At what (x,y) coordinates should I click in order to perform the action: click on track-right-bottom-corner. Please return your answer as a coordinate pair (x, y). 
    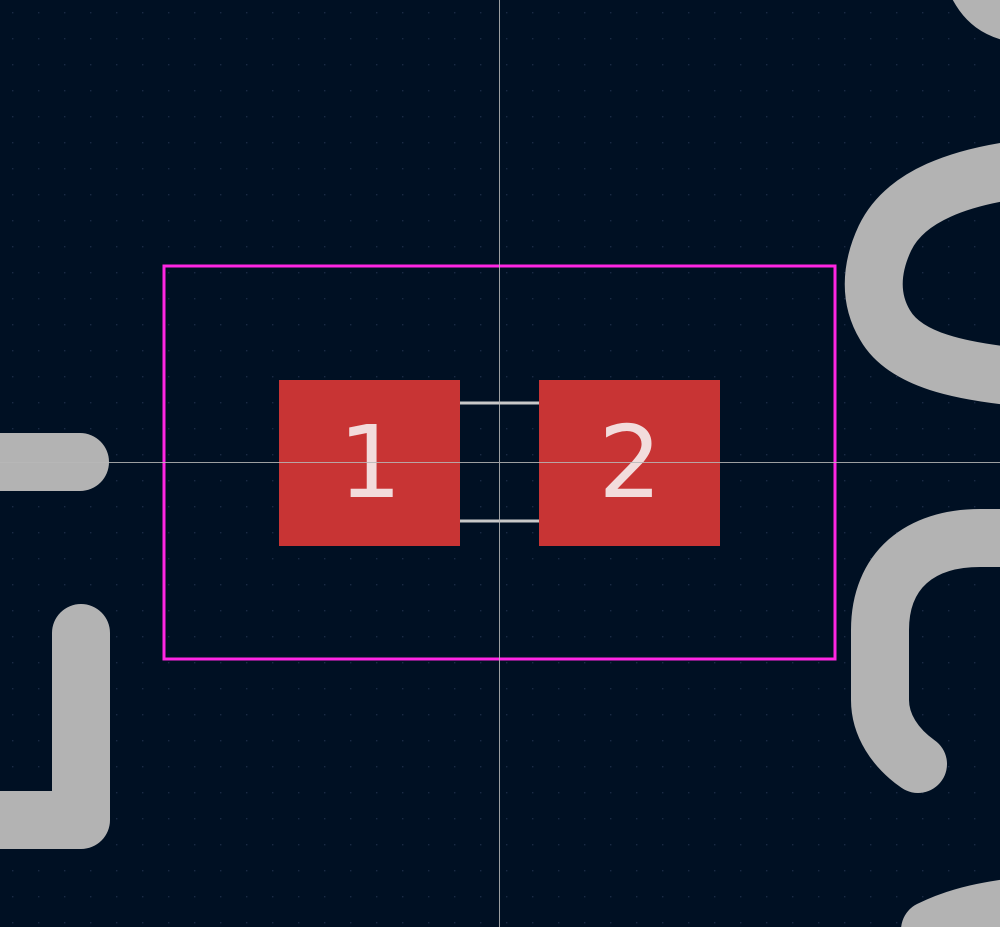
    Looking at the image, I should click on (950, 903).